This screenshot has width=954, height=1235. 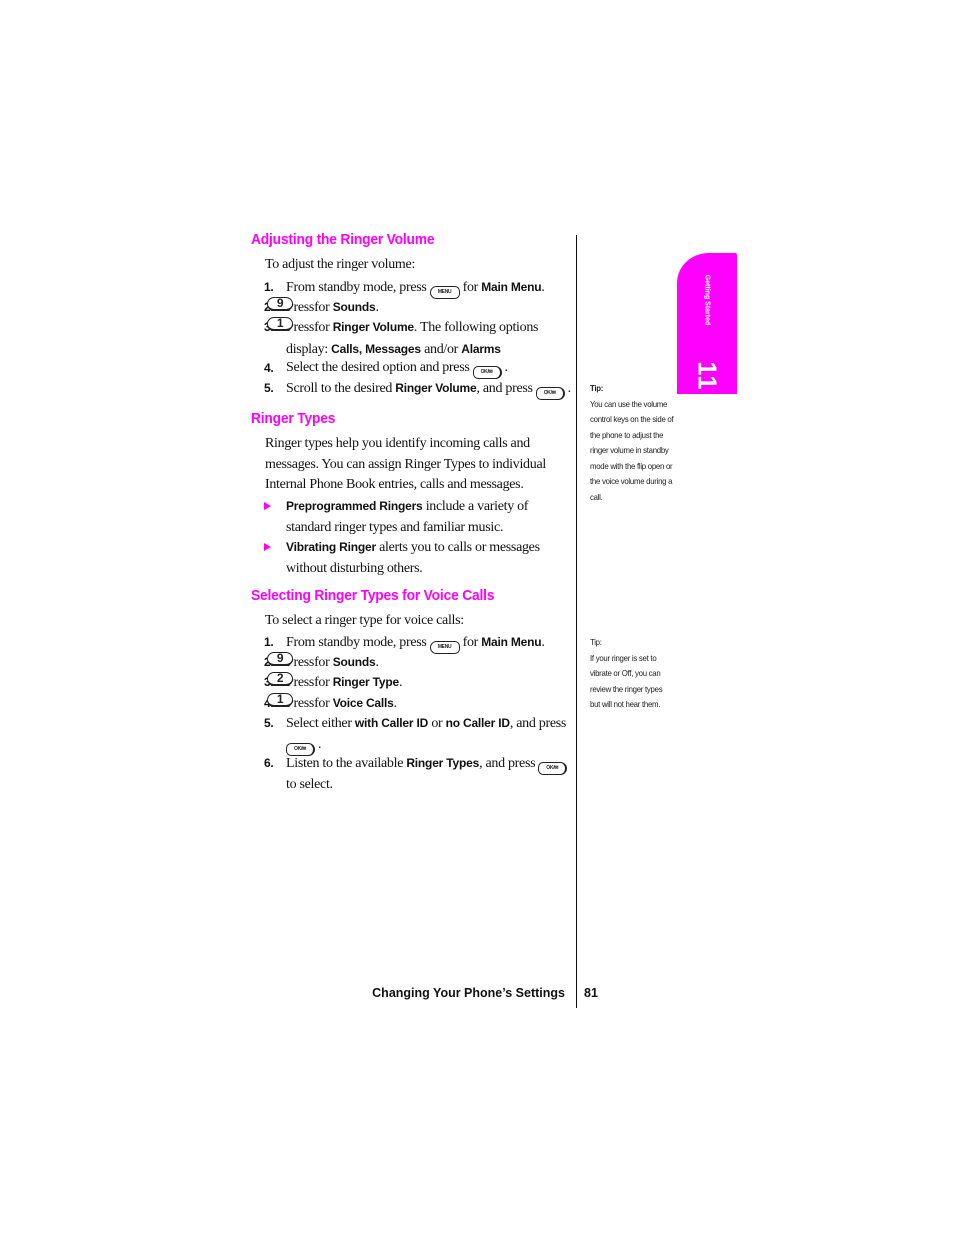 I want to click on footer-section-title: Changing Your Phone’s Settings, so click(x=468, y=993).